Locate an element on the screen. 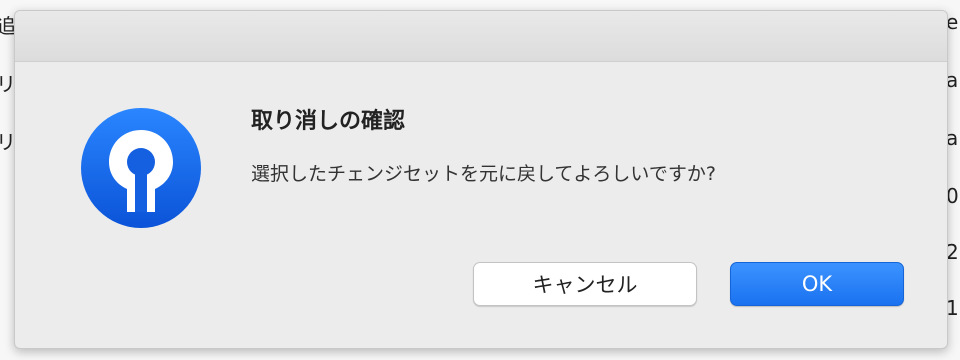  ok-button: OK is located at coordinates (817, 284).